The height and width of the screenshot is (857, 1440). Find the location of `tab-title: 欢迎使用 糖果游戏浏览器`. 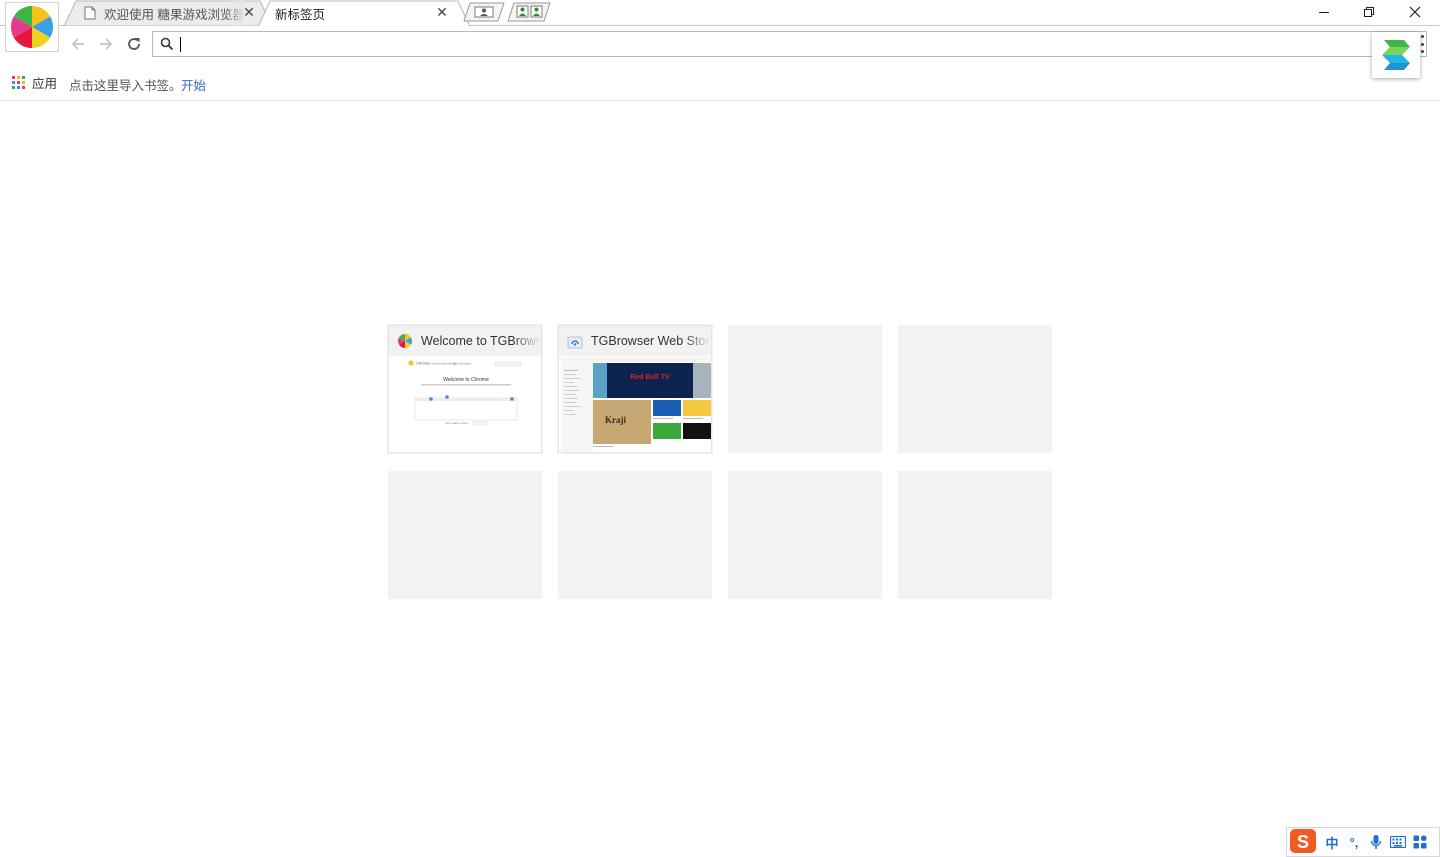

tab-title: 欢迎使用 糖果游戏浏览器 is located at coordinates (174, 14).